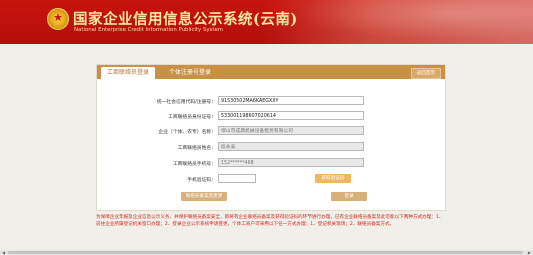 The image size is (533, 255). What do you see at coordinates (291, 115) in the screenshot?
I see `liaison-id-input: 533001198607020614` at bounding box center [291, 115].